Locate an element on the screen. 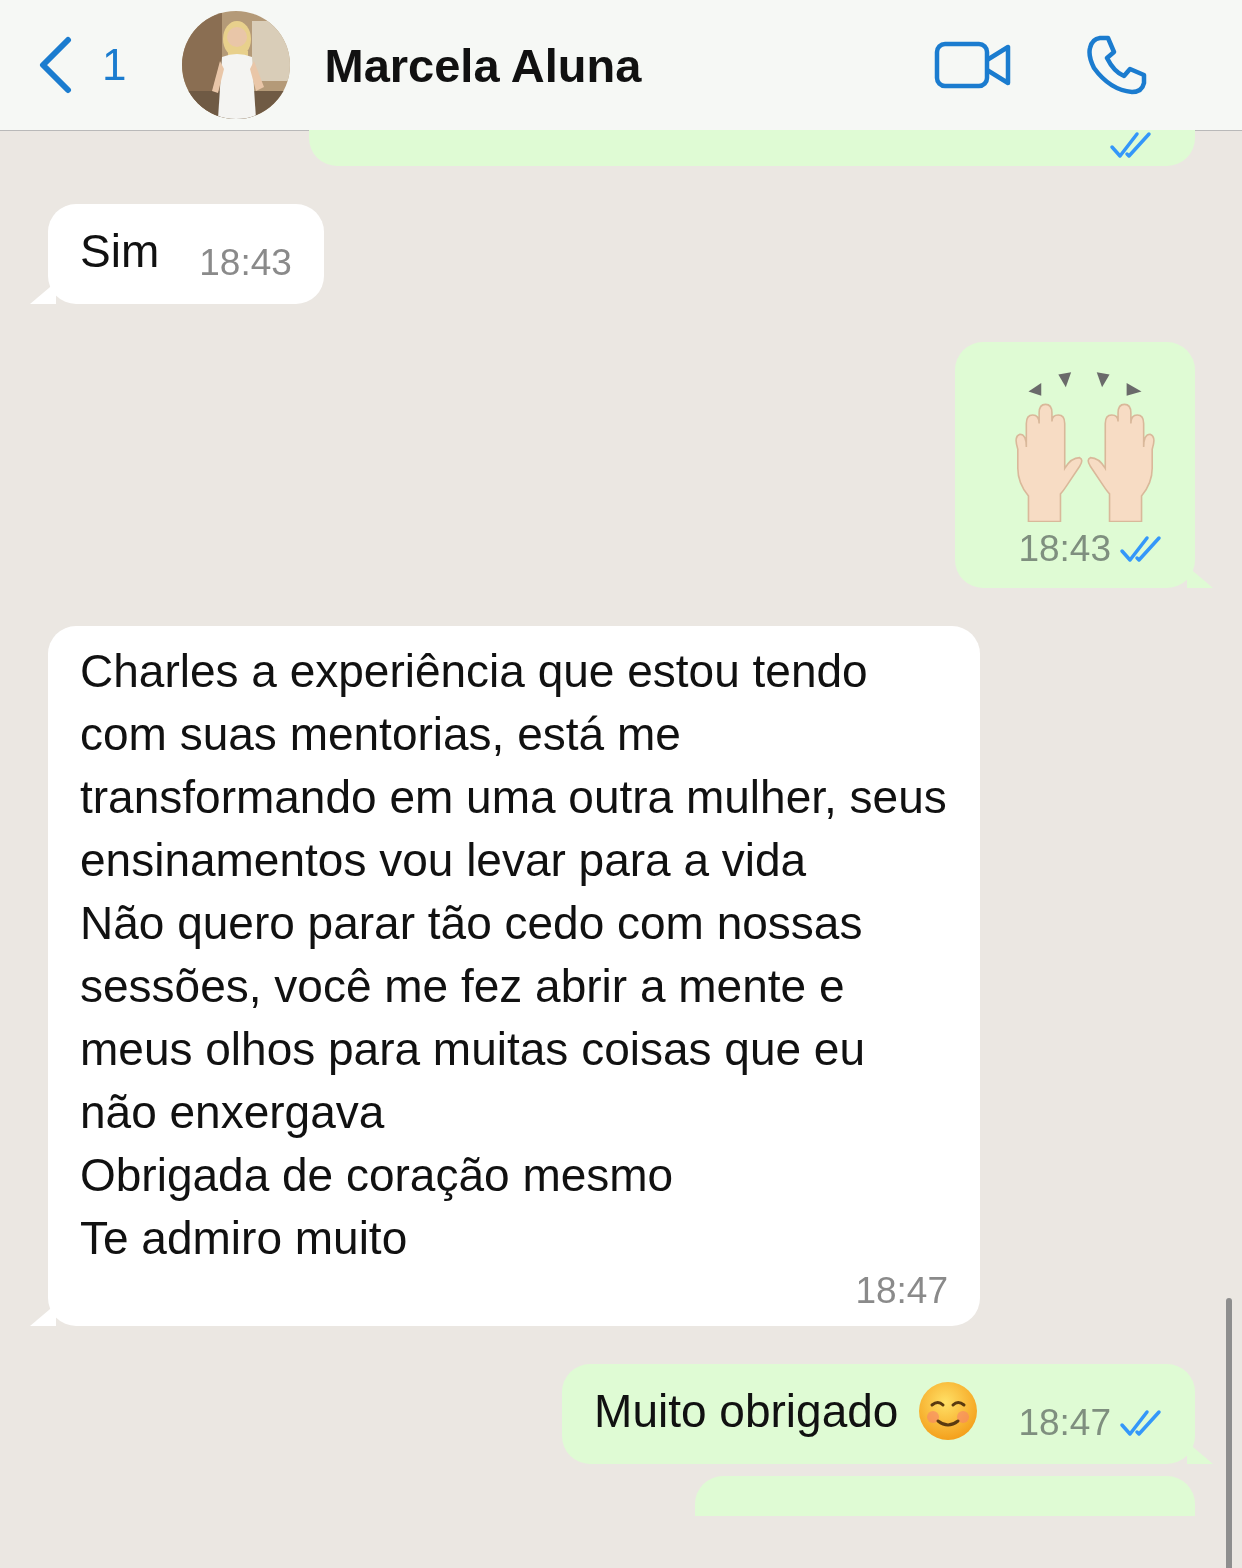 This screenshot has height=1568, width=1242. back-chevron-icon is located at coordinates (55, 65).